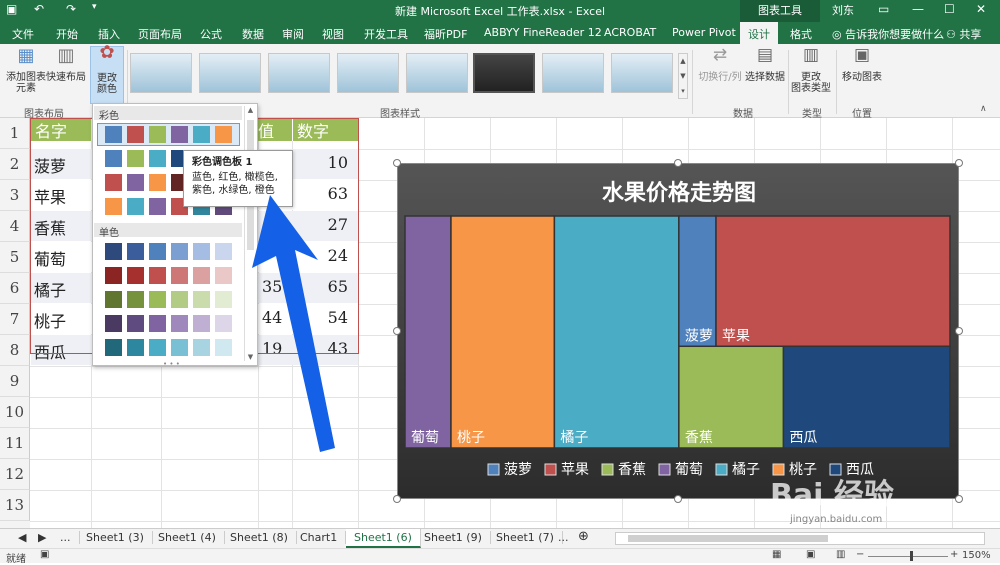 This screenshot has width=1000, height=565. I want to click on tab-home: 开始, so click(67, 34).